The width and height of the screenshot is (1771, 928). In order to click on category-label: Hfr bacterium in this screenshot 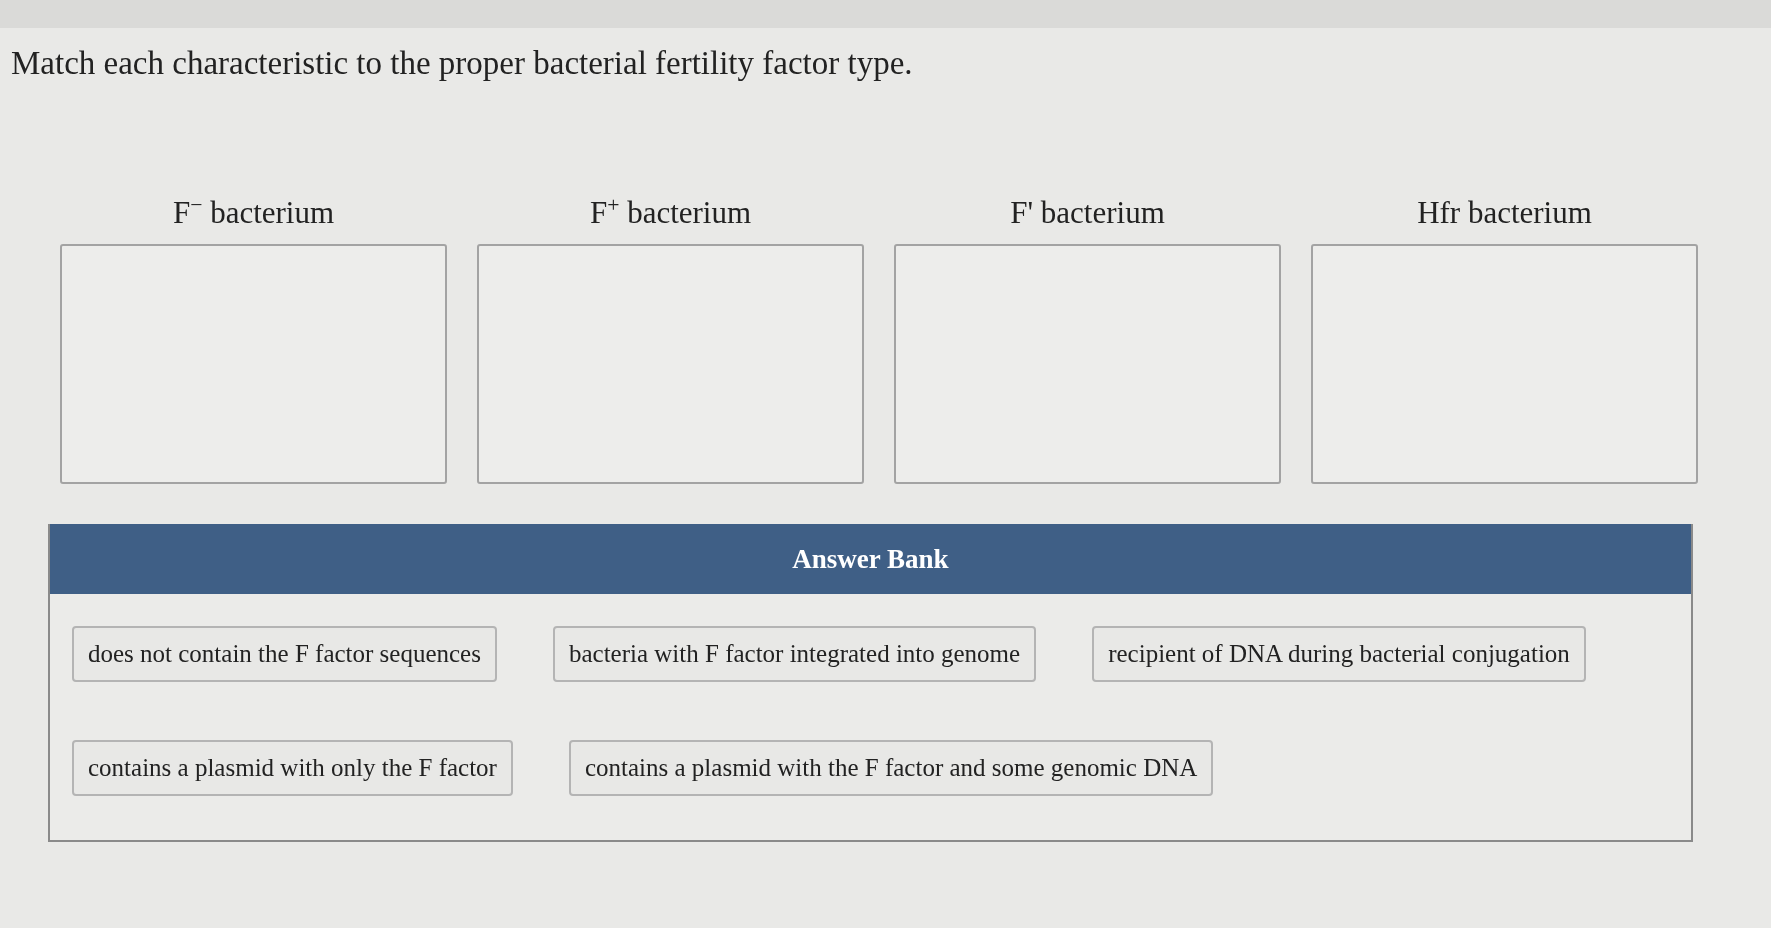, I will do `click(1504, 213)`.